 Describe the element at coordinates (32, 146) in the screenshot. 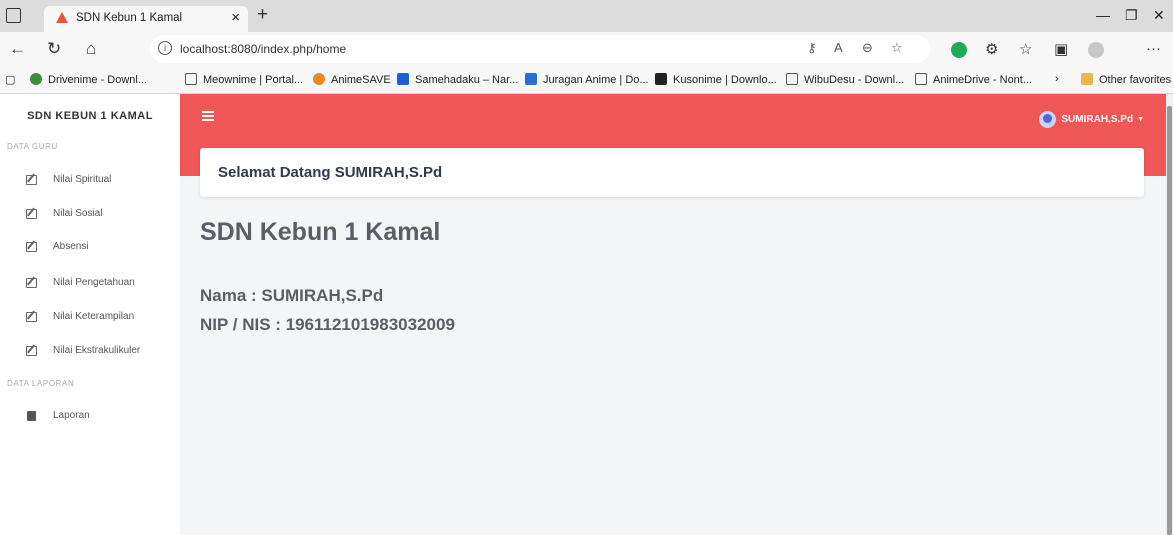

I see `section-heading-data-guru: DATA GURU` at that location.